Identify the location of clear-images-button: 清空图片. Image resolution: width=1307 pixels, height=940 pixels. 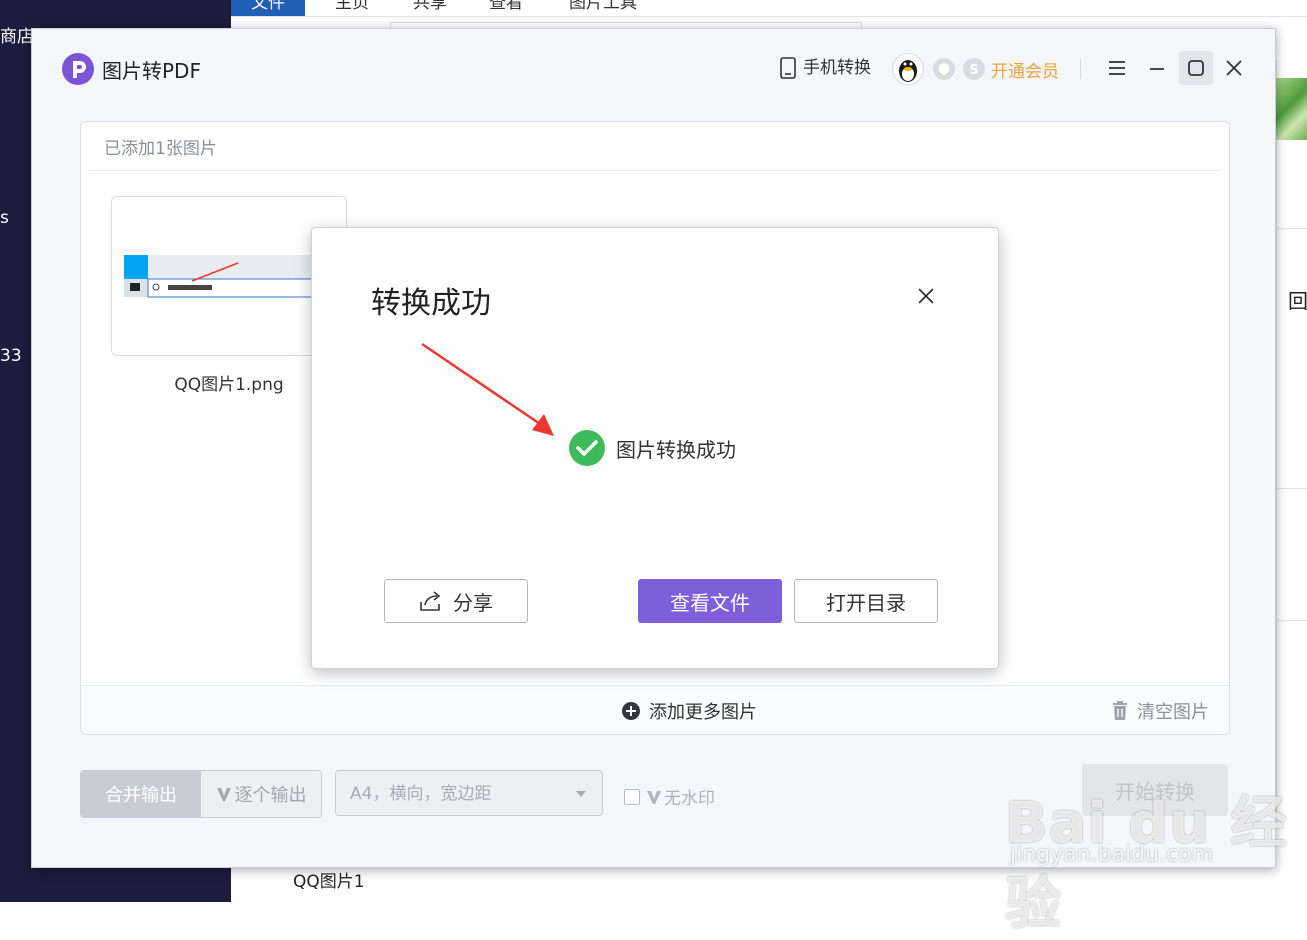
(1160, 711).